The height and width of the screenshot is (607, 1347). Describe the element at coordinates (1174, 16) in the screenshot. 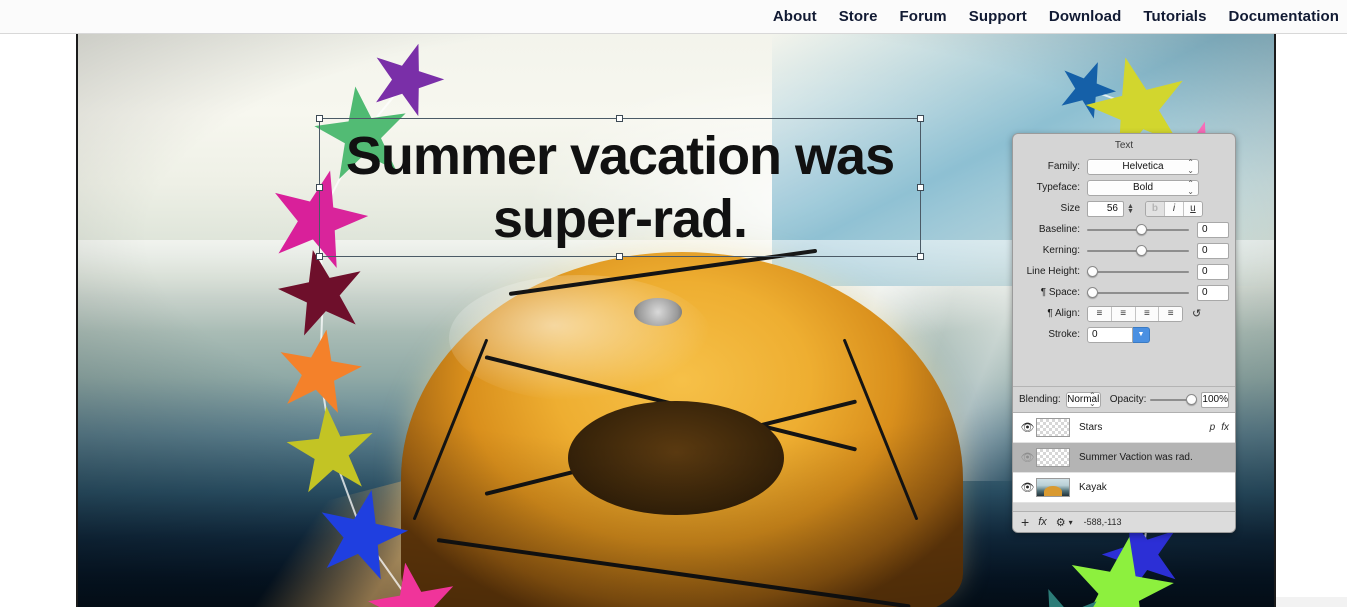

I see `nav-link-tutorials: Tutorials` at that location.